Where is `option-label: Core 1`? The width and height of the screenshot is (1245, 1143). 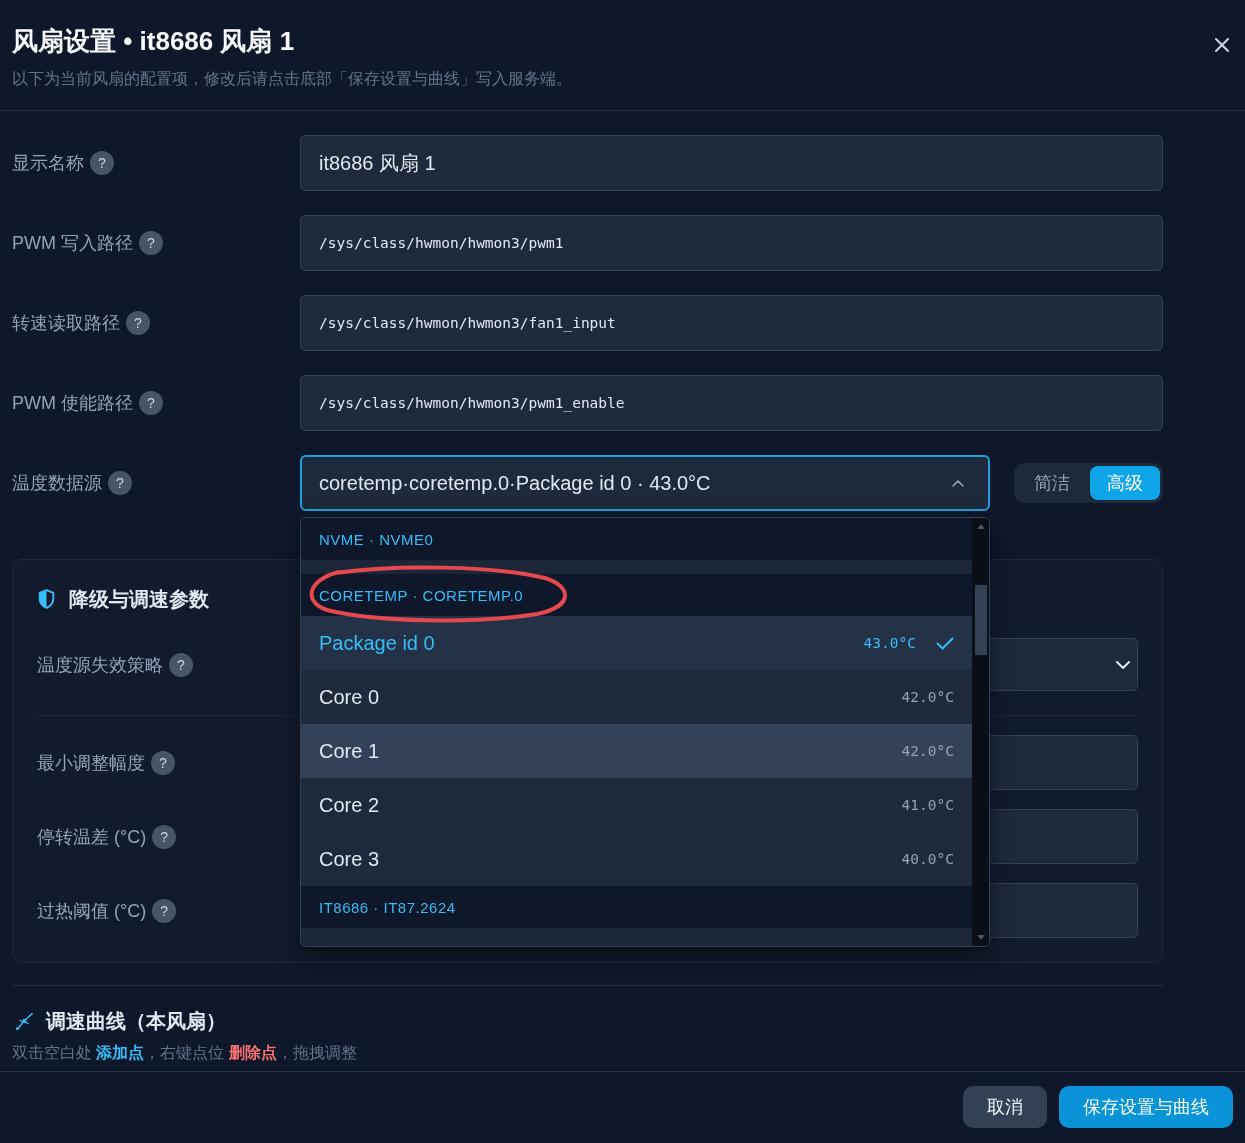
option-label: Core 1 is located at coordinates (350, 751).